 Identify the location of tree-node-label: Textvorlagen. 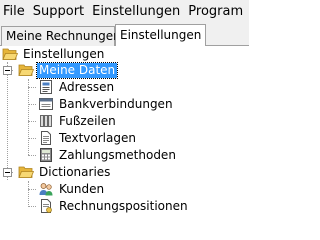
(97, 137).